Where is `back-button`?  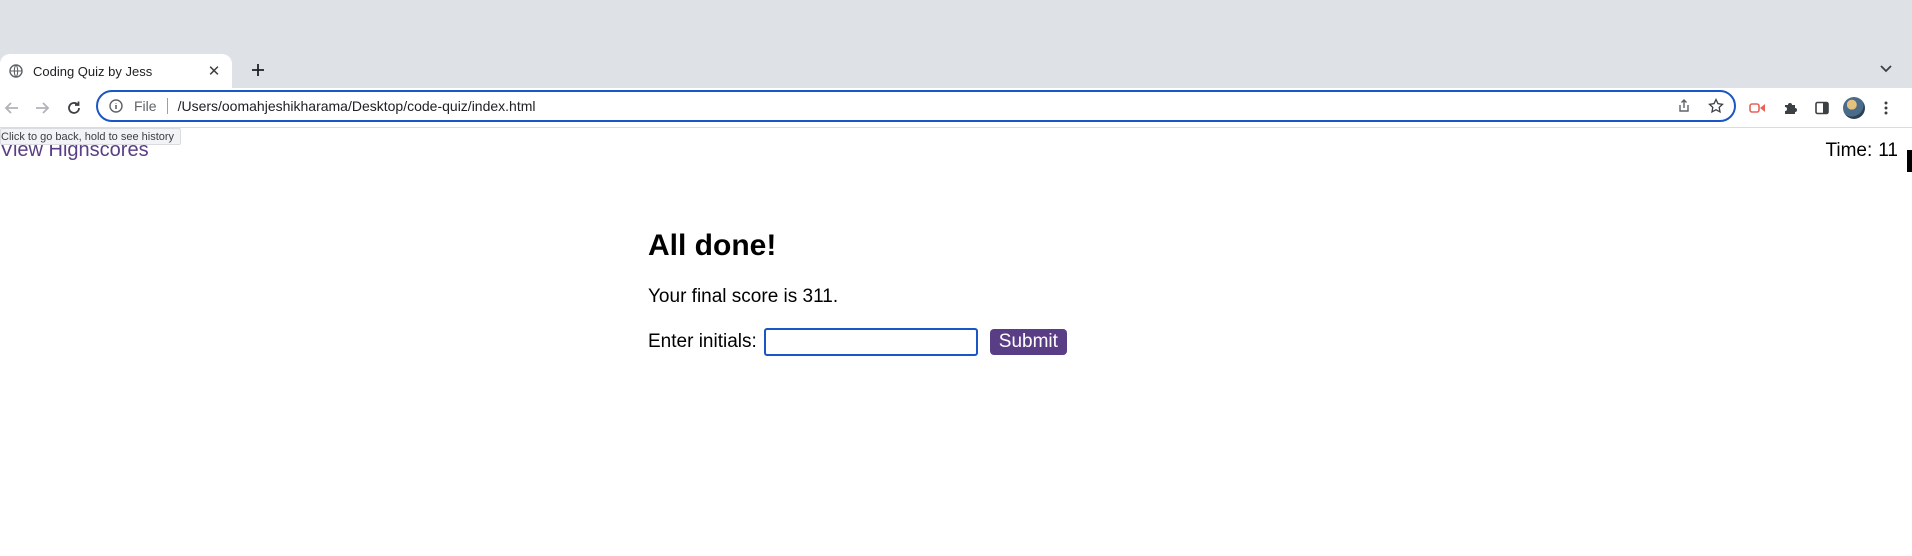
back-button is located at coordinates (12, 108).